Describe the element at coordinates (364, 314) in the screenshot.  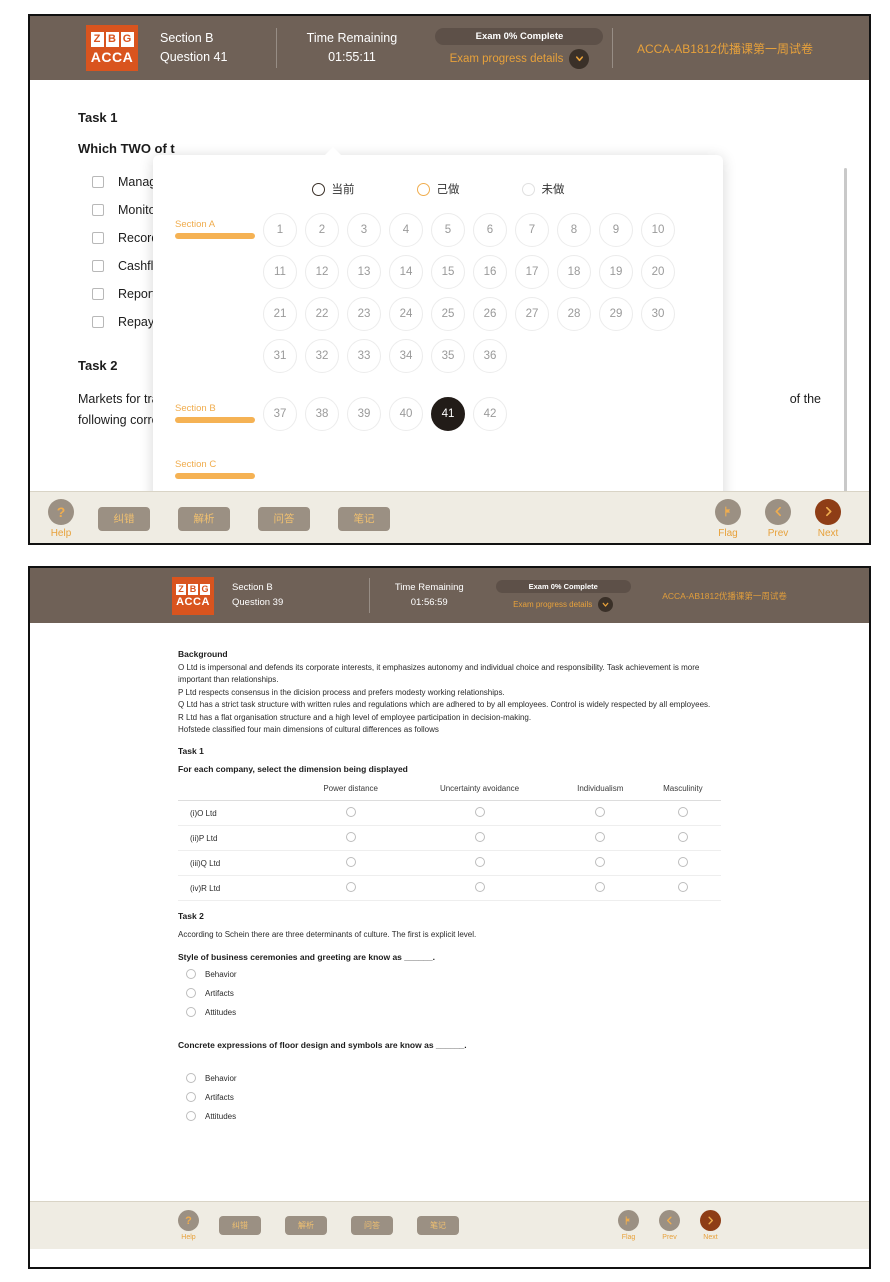
I see `question-bubble-23: 23` at that location.